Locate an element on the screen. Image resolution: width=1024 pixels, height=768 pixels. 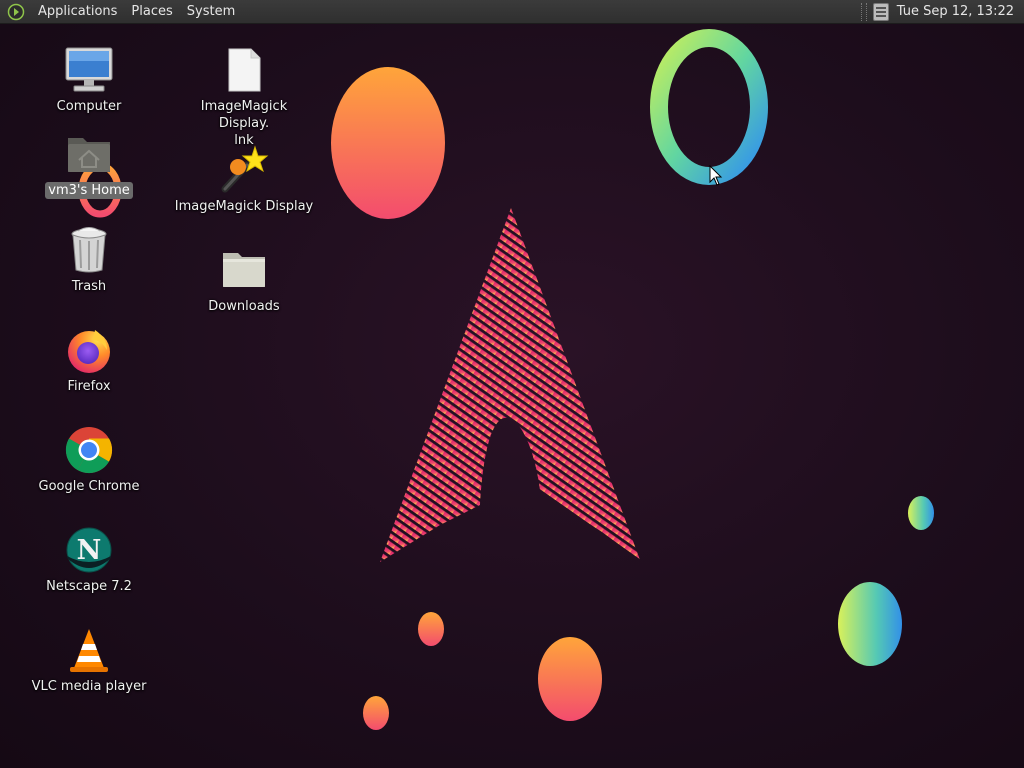
clock: Tue Sep 12, 13:22 is located at coordinates (960, 11).